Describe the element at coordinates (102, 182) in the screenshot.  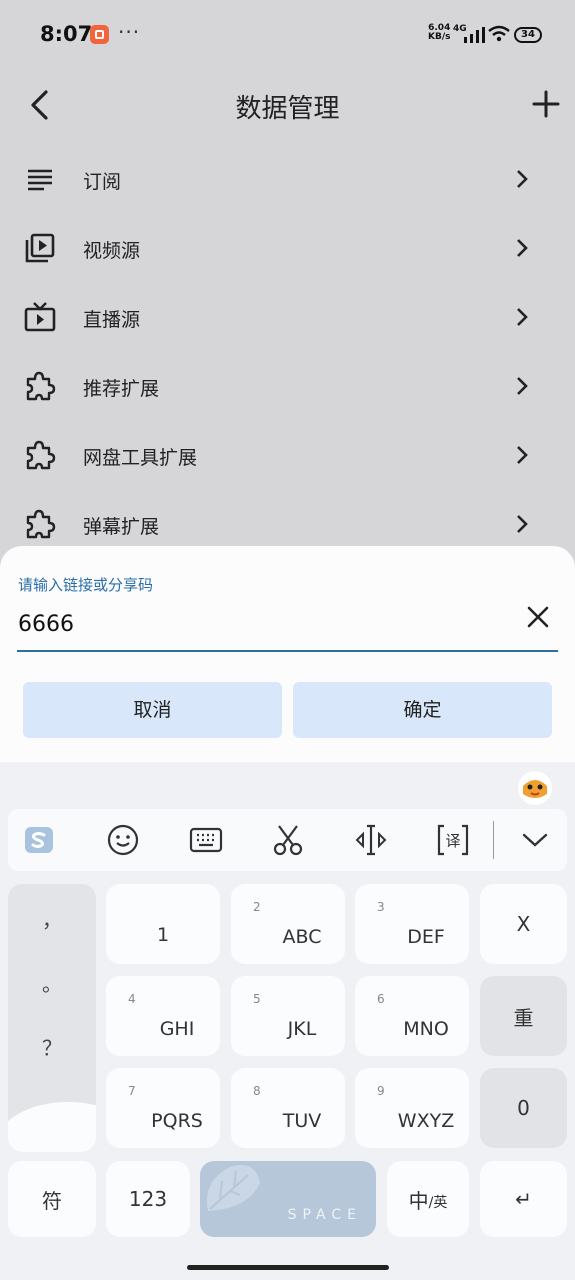
I see `list-item-label: 订阅` at that location.